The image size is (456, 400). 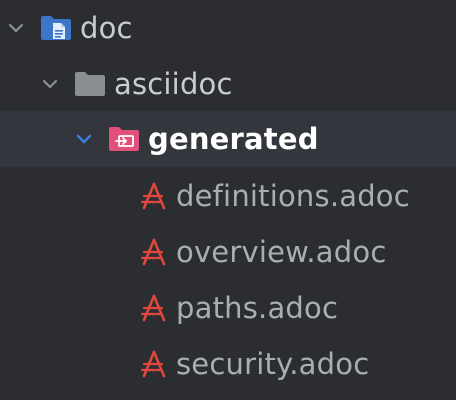 I want to click on tree-node-generated: generated, so click(x=228, y=139).